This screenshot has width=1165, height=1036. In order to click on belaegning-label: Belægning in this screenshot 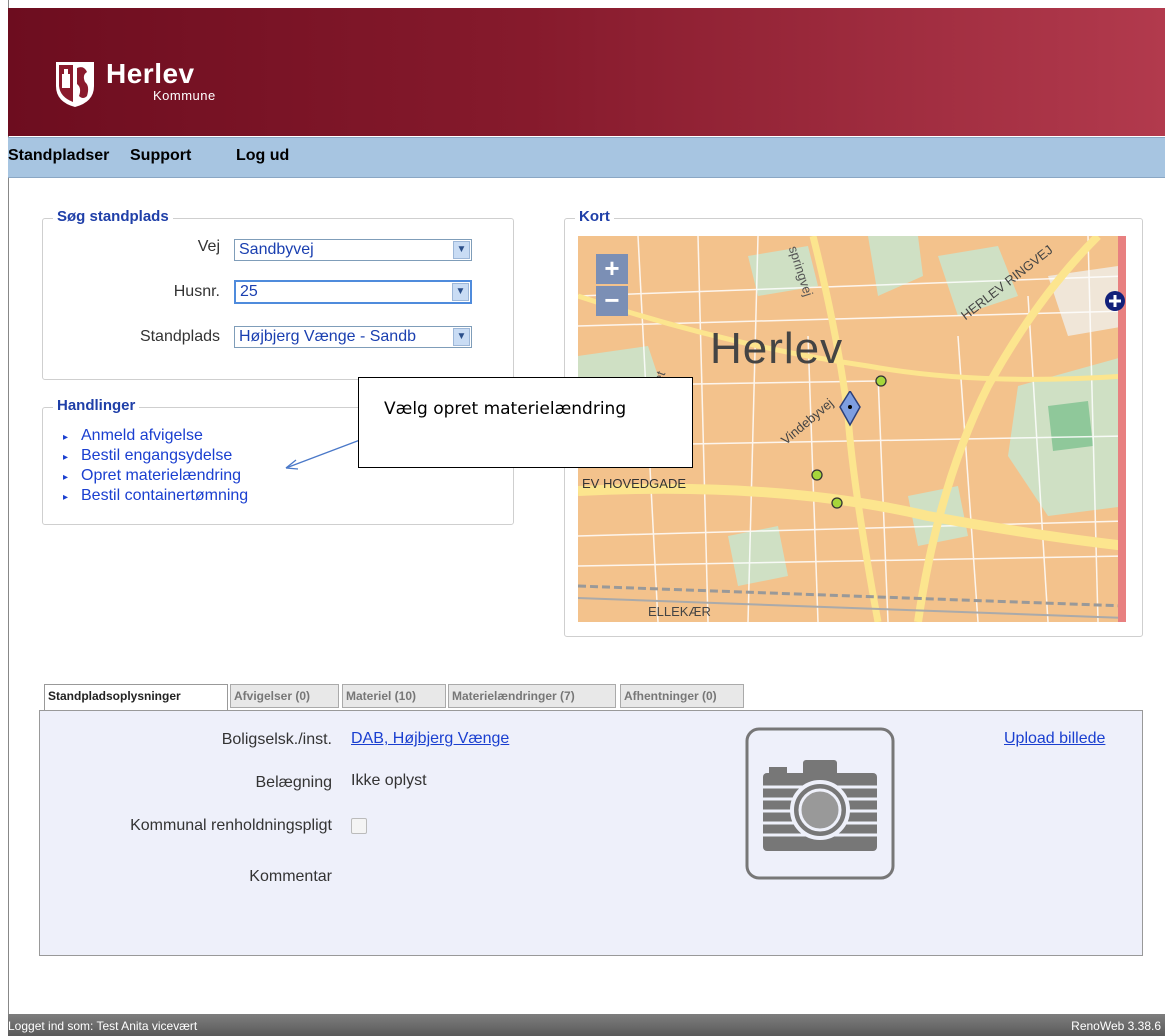, I will do `click(294, 782)`.